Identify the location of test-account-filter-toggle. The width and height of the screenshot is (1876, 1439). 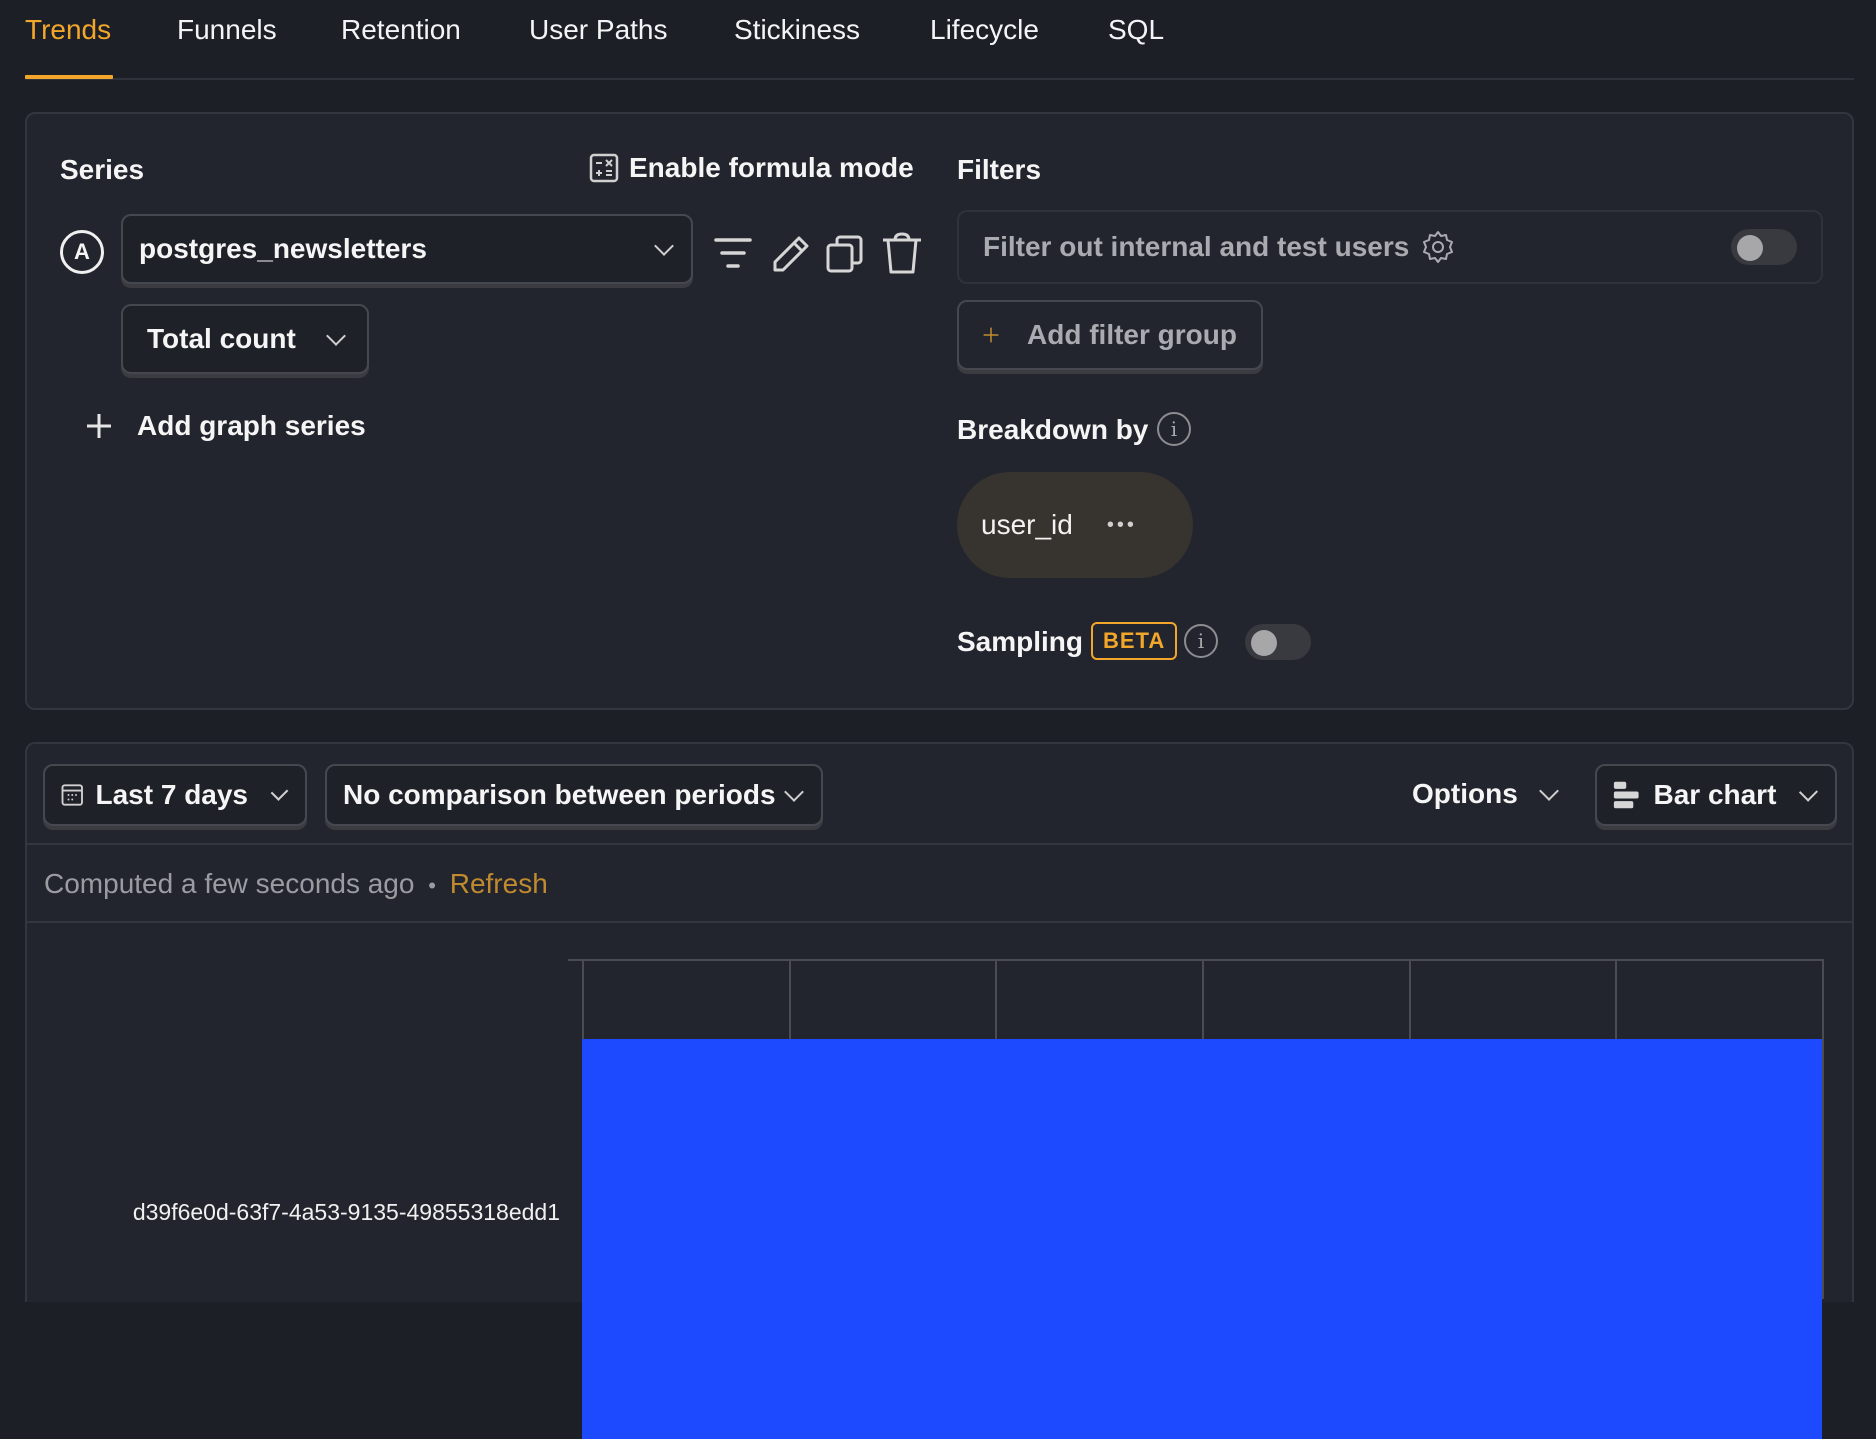
(1764, 247).